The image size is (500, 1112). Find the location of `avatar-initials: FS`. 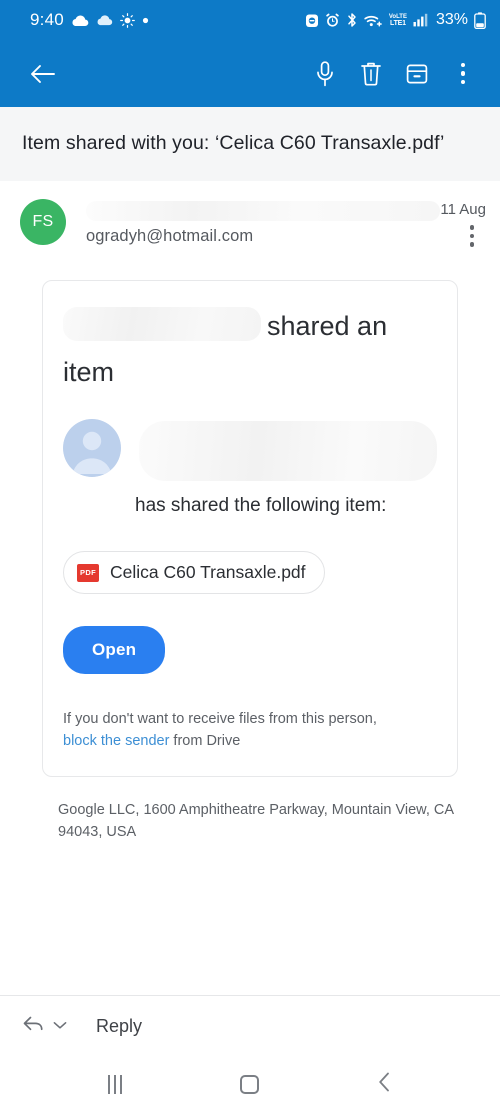

avatar-initials: FS is located at coordinates (43, 221).